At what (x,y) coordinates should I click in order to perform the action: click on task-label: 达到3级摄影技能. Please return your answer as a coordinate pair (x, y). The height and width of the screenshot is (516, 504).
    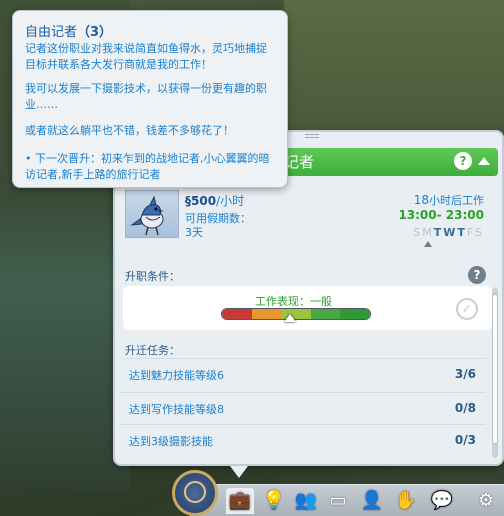
    Looking at the image, I should click on (171, 441).